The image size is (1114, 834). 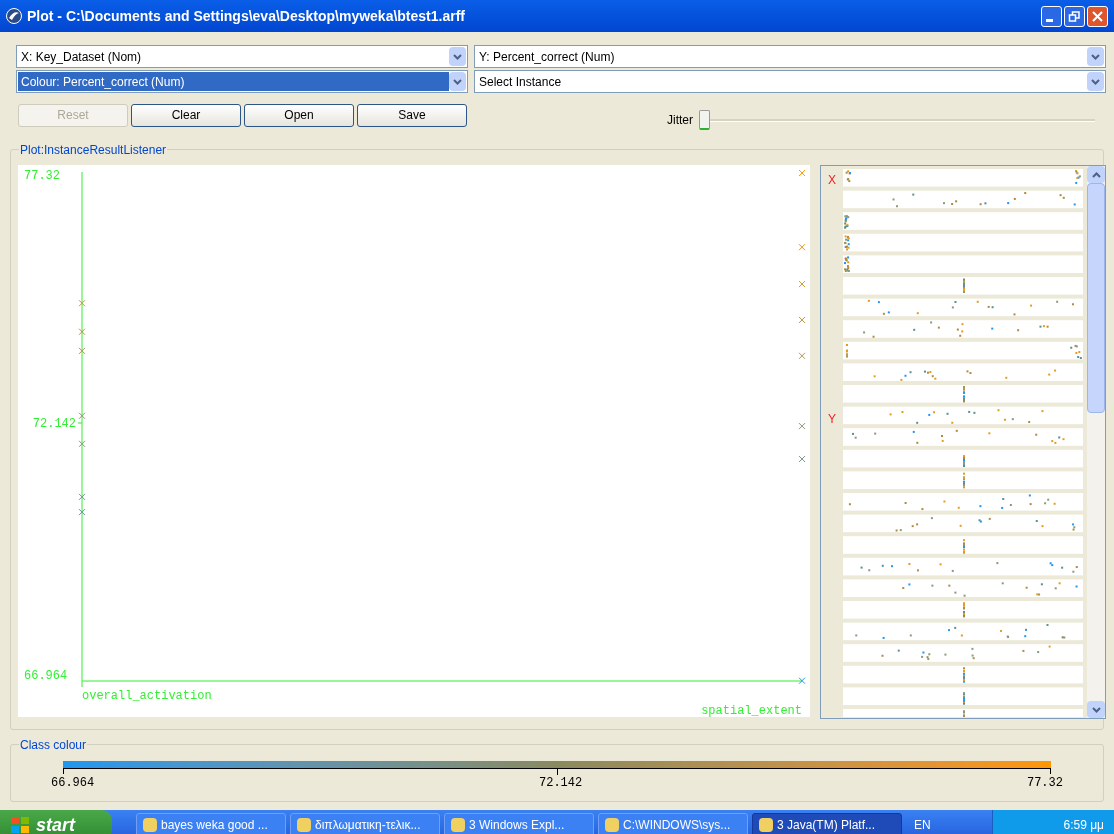 What do you see at coordinates (790, 81) in the screenshot?
I see `dropdown: Select Instance` at bounding box center [790, 81].